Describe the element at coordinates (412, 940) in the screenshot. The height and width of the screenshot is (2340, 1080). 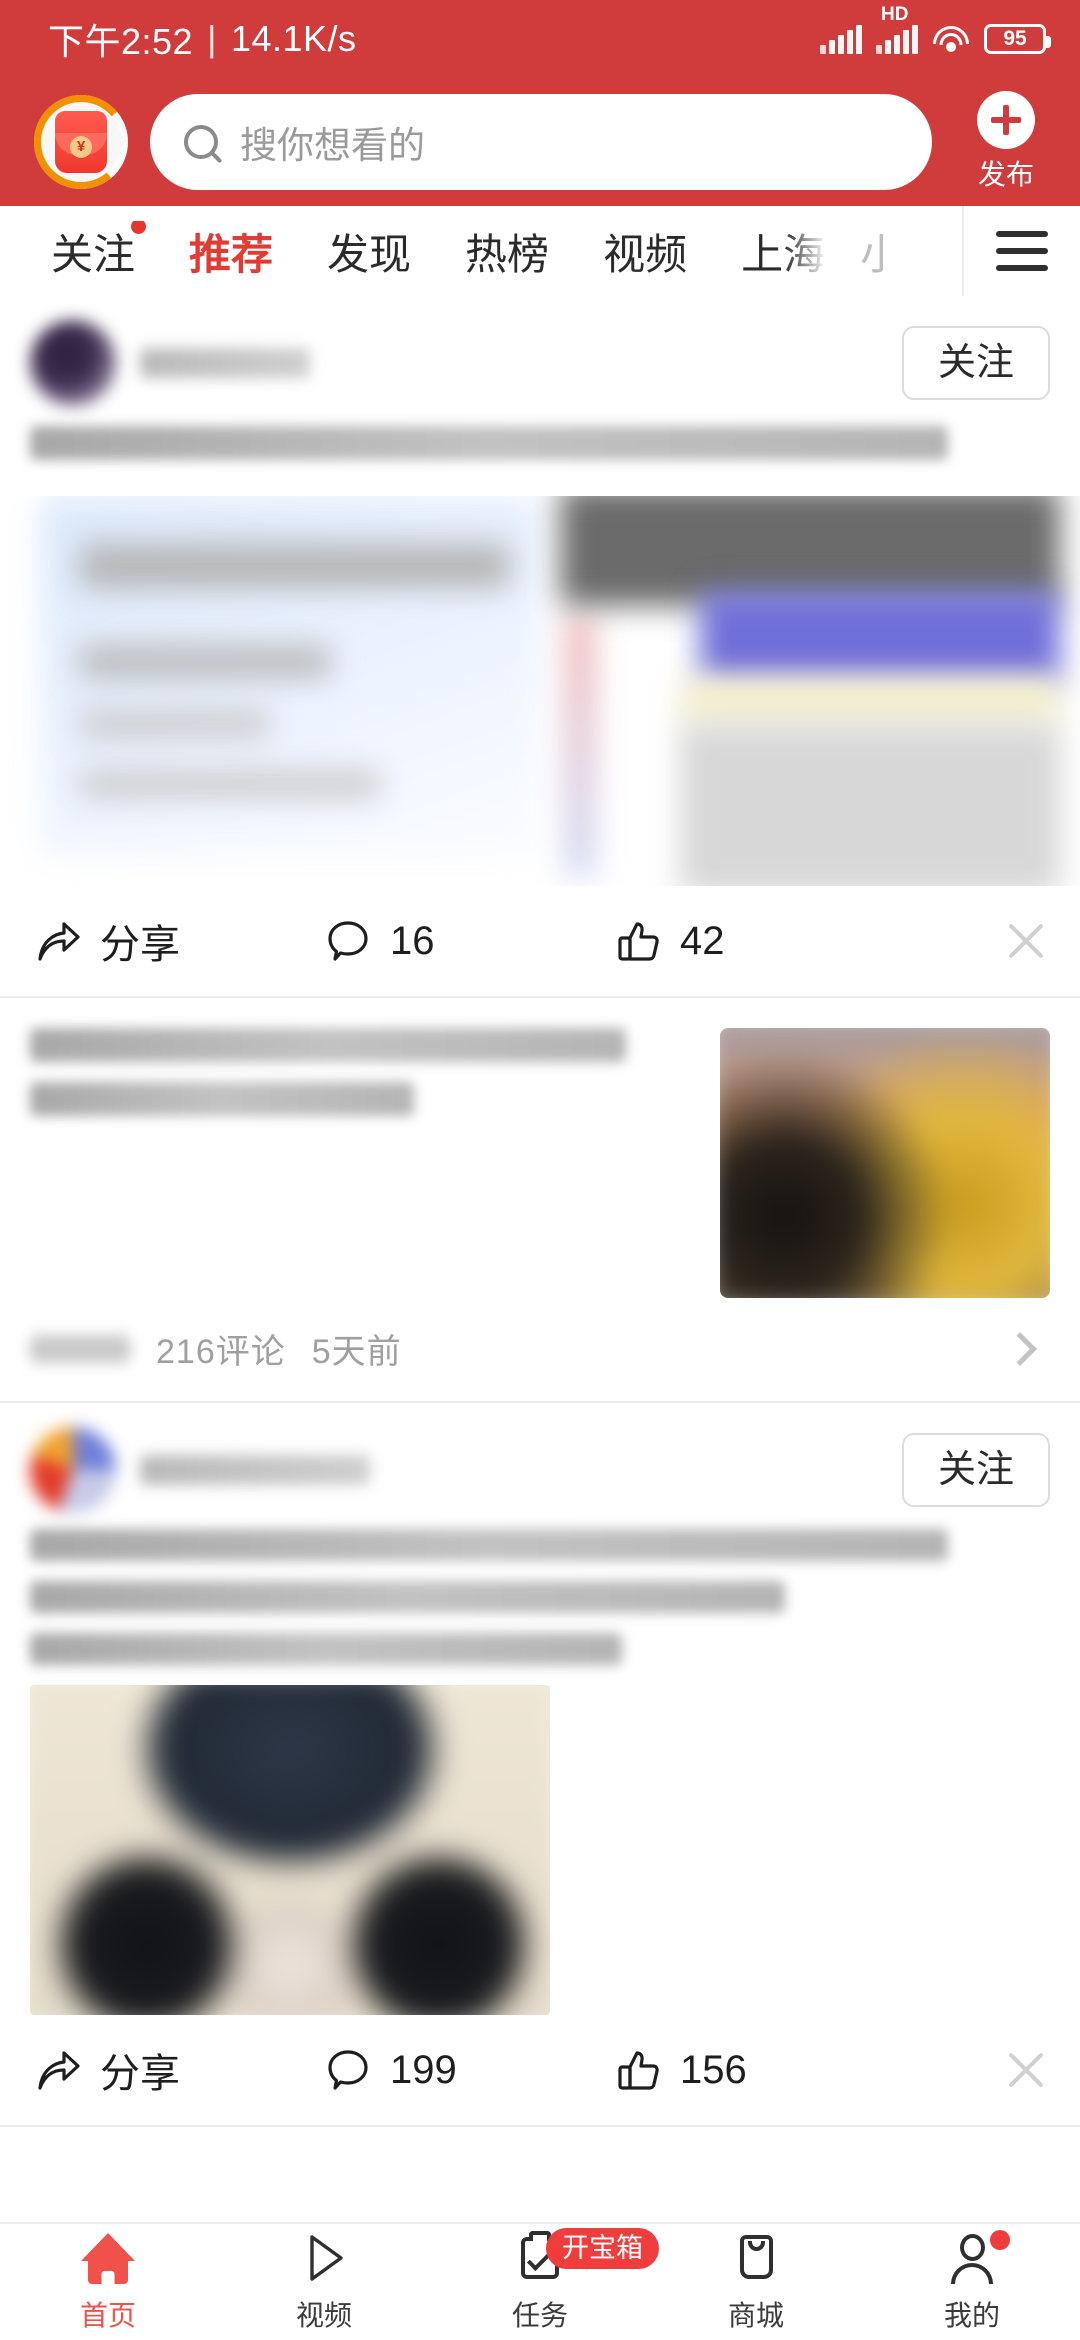
I see `comment-count: 16` at that location.